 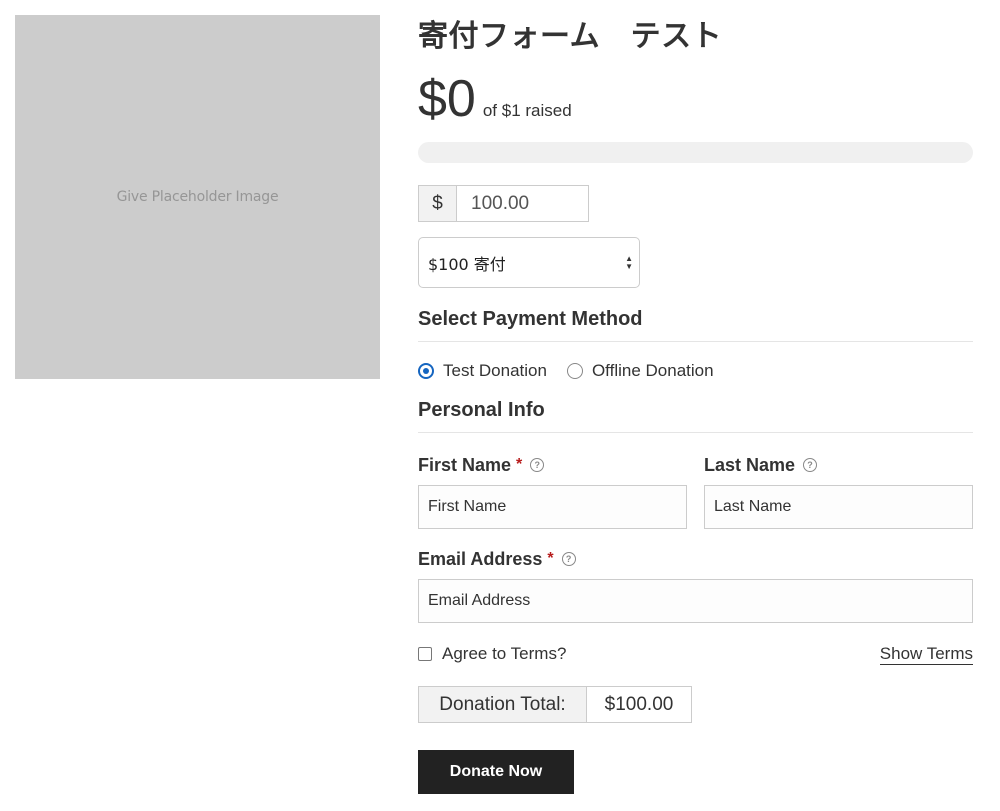 I want to click on payment-gateways: Test Donation Offline Donation, so click(x=695, y=371).